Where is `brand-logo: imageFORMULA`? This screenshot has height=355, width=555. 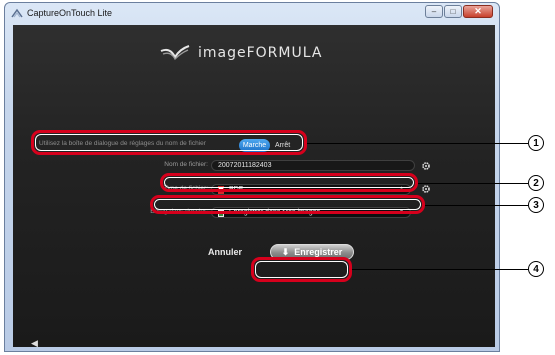
brand-logo: imageFORMULA is located at coordinates (241, 53).